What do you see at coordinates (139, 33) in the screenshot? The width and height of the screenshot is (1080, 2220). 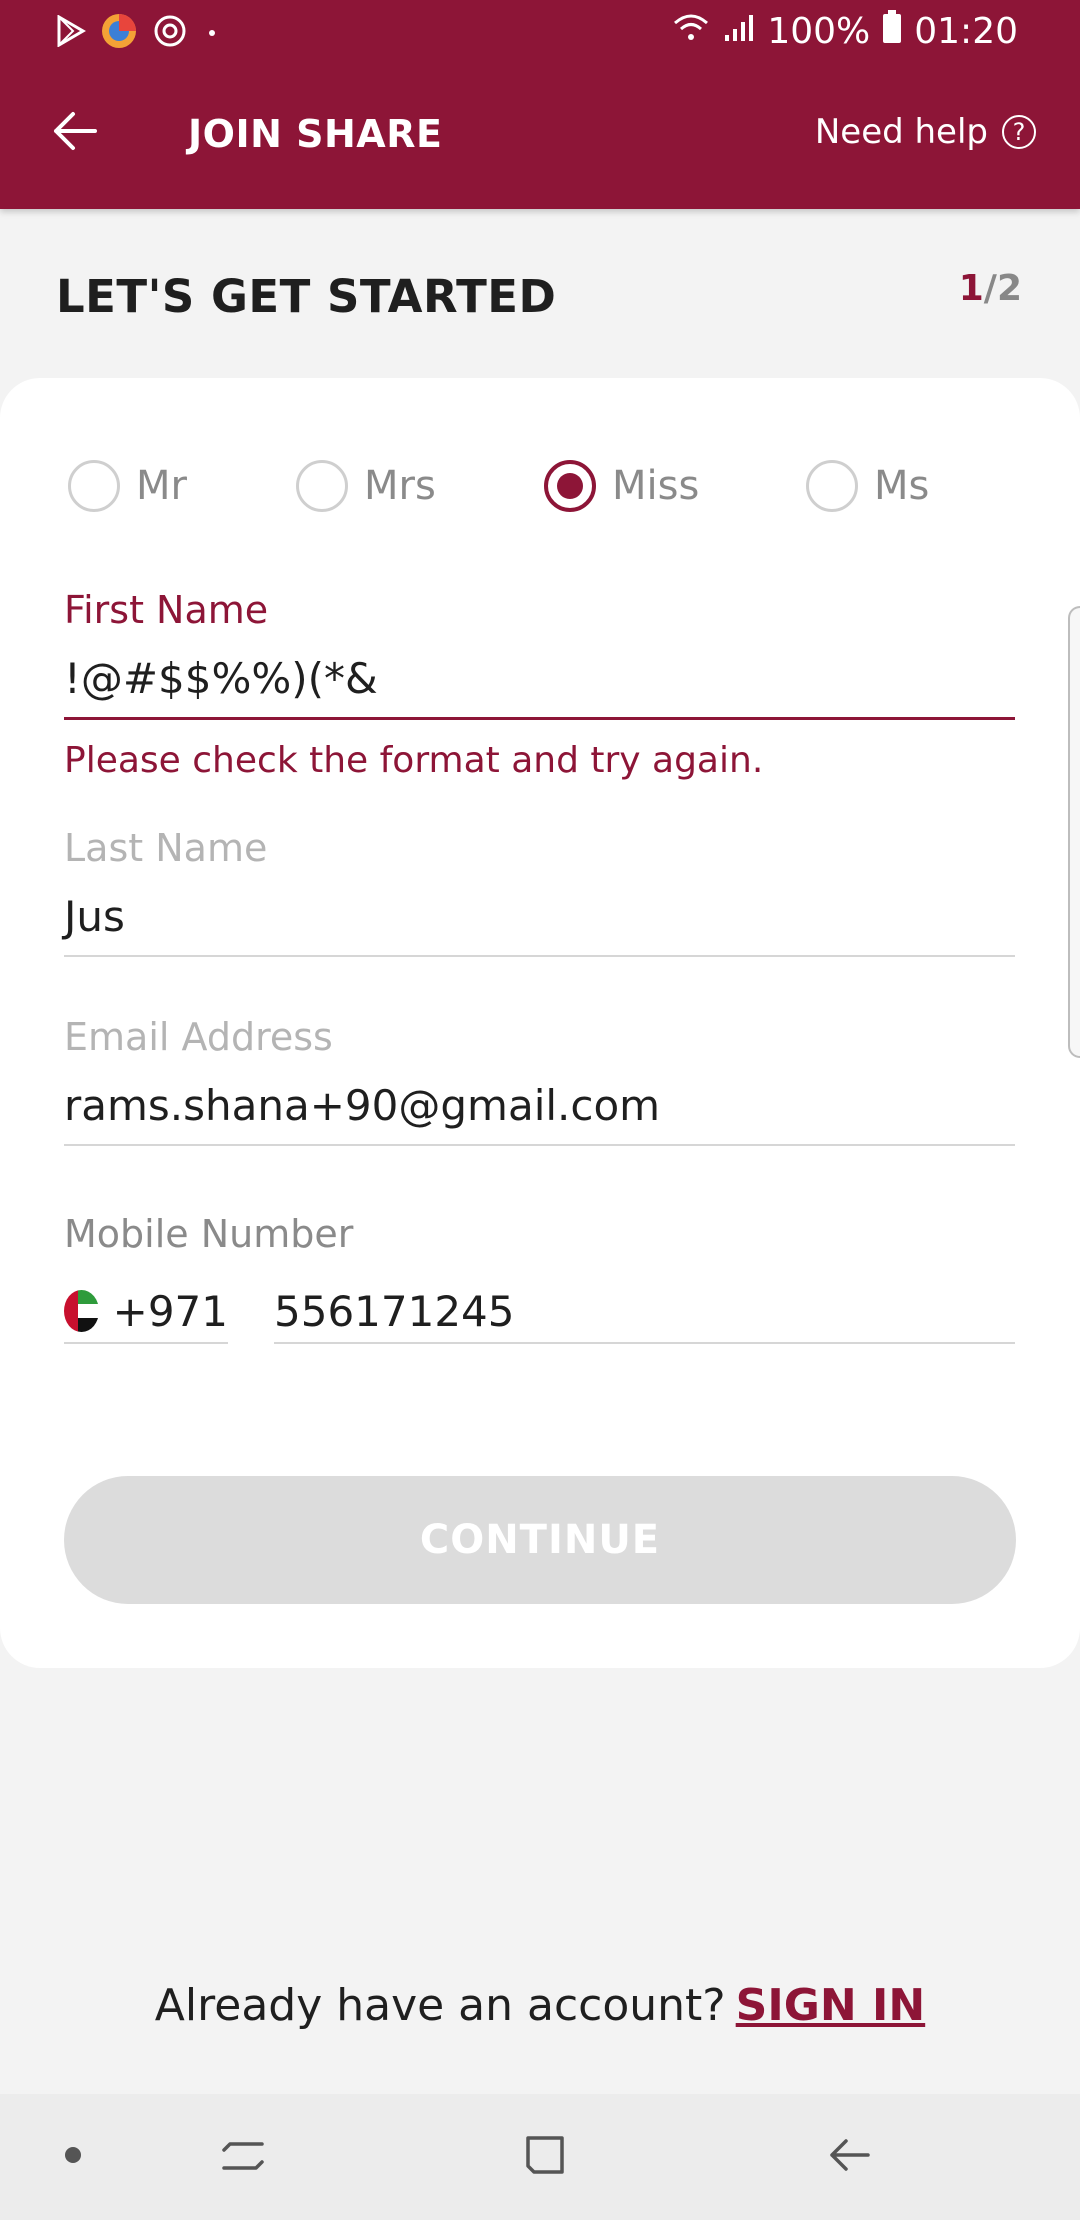 I see `status-bar-left` at bounding box center [139, 33].